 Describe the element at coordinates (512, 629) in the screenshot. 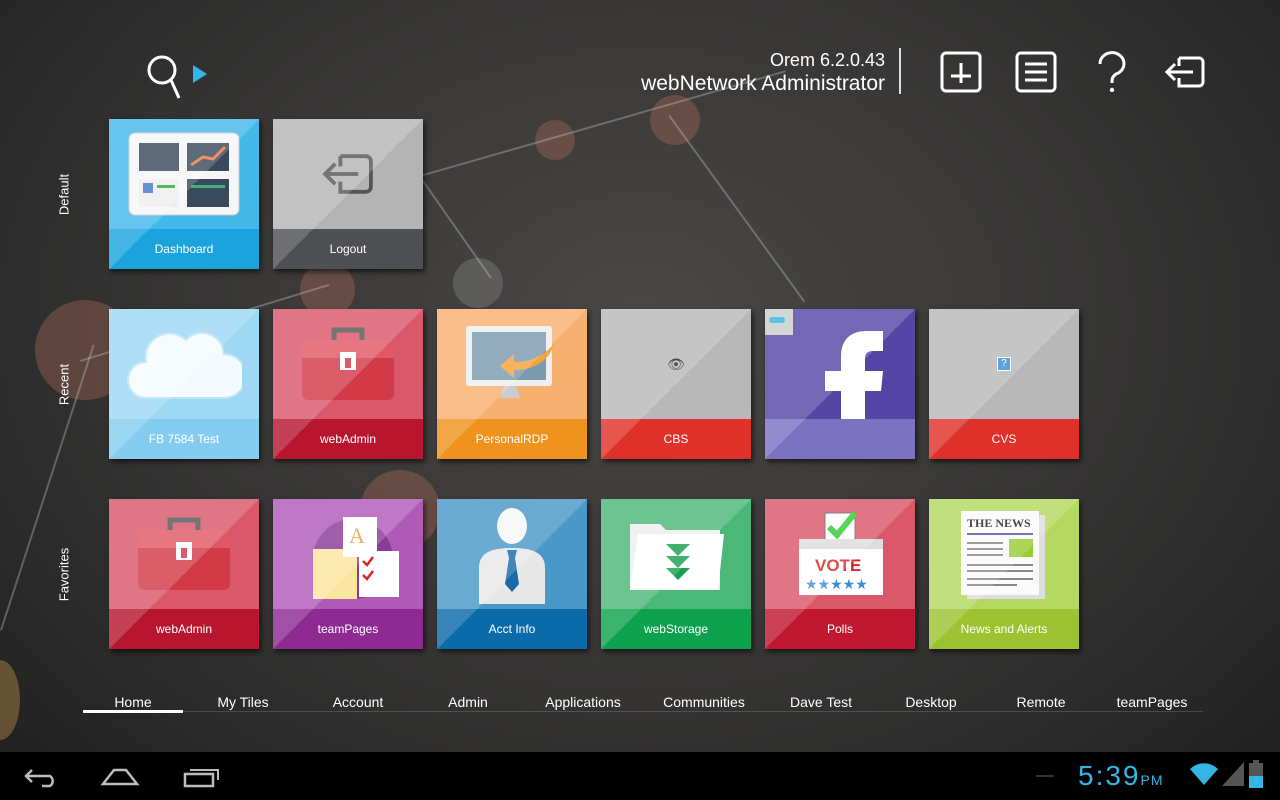

I see `tile-label: Acct Info` at that location.